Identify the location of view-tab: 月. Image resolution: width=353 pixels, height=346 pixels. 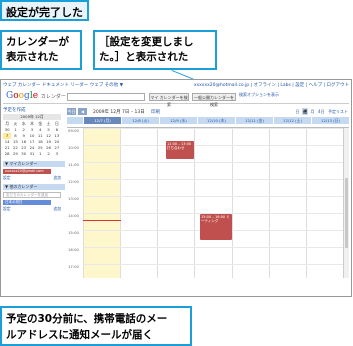
(312, 111).